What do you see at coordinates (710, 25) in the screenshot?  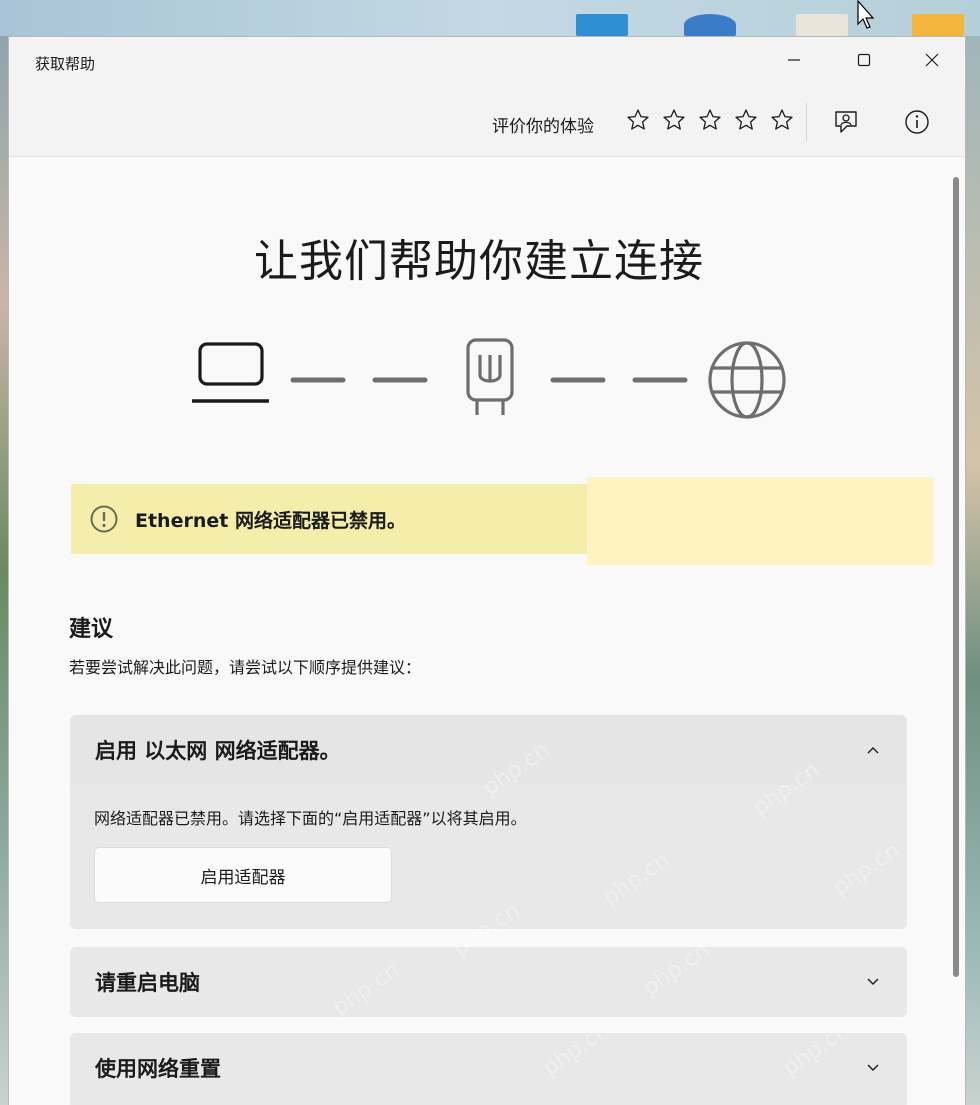 I see `desktop-icon-network` at bounding box center [710, 25].